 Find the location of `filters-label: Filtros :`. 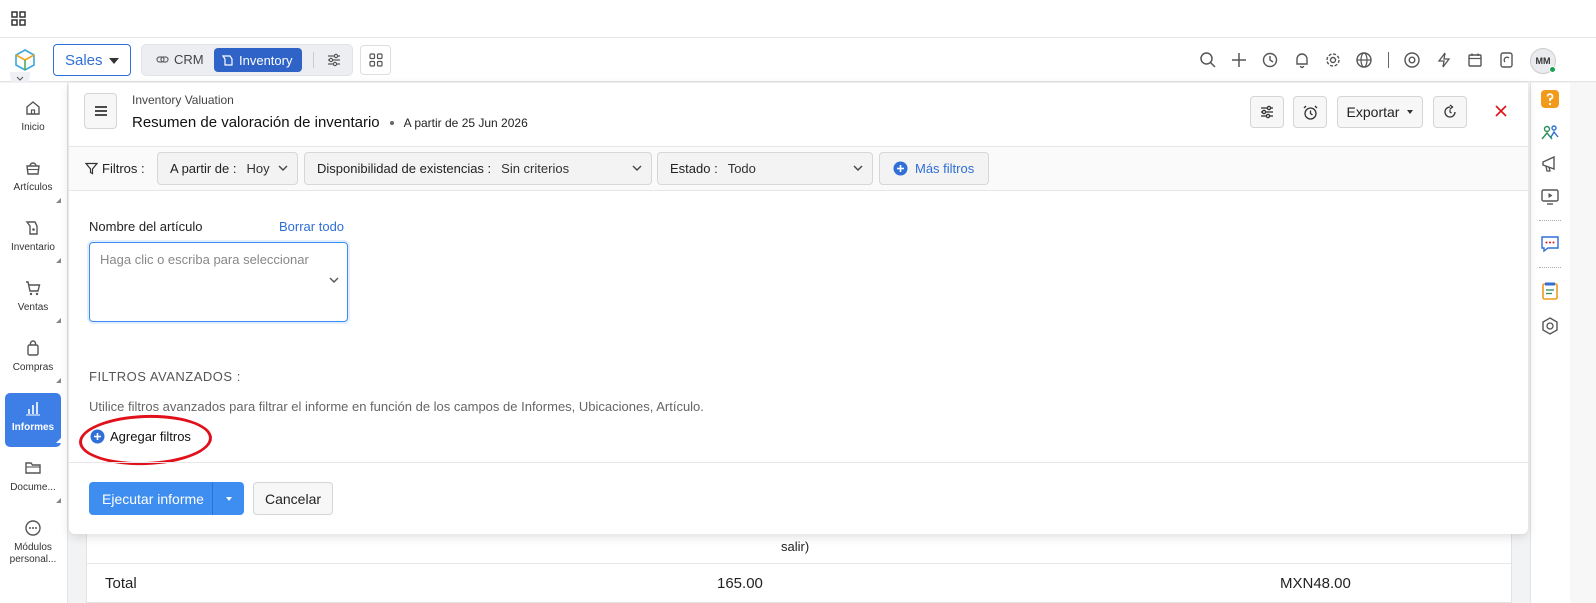

filters-label: Filtros : is located at coordinates (115, 168).